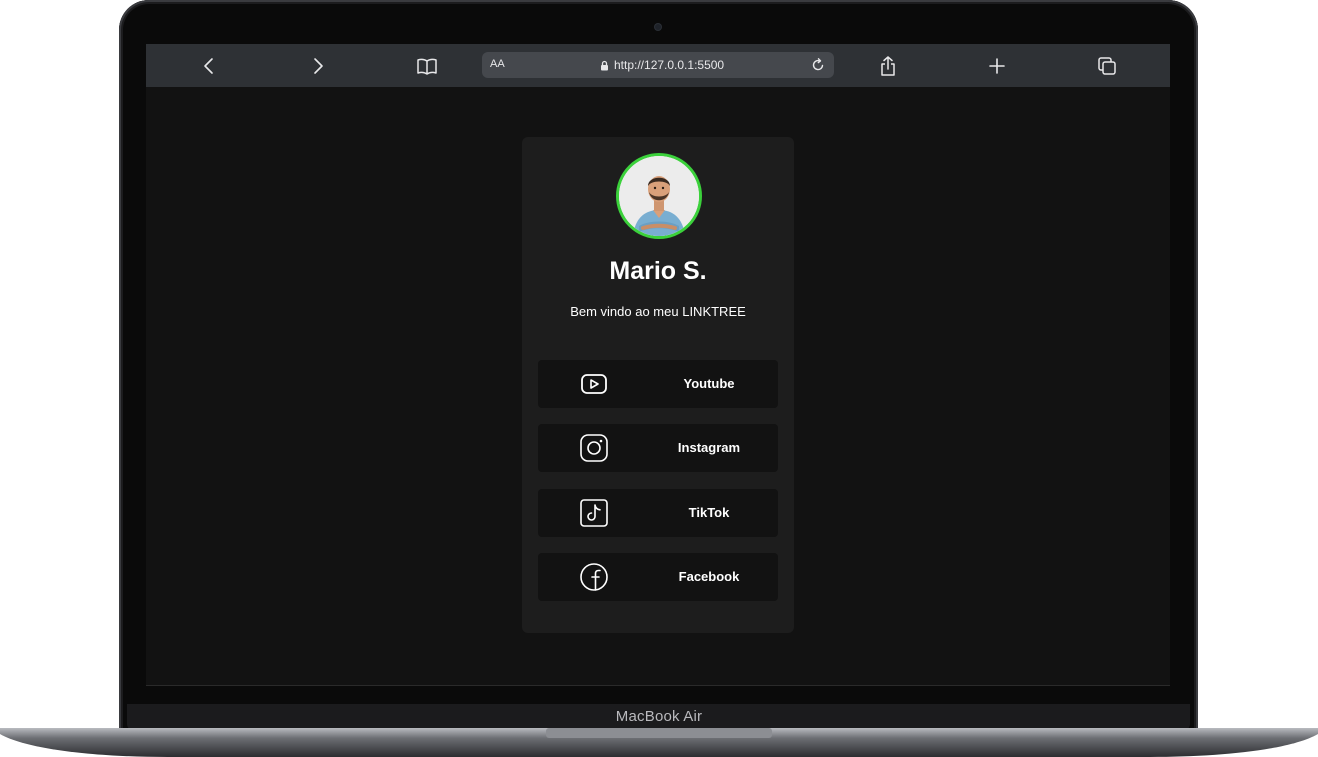 The width and height of the screenshot is (1318, 757). Describe the element at coordinates (209, 66) in the screenshot. I see `chevron-left-icon` at that location.